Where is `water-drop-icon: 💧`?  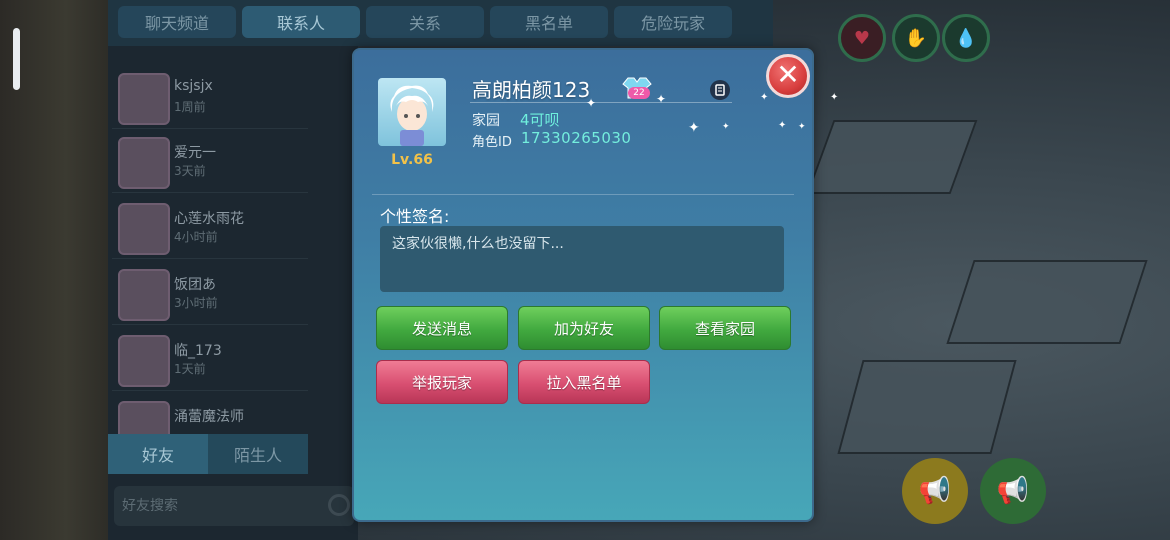 water-drop-icon: 💧 is located at coordinates (966, 38).